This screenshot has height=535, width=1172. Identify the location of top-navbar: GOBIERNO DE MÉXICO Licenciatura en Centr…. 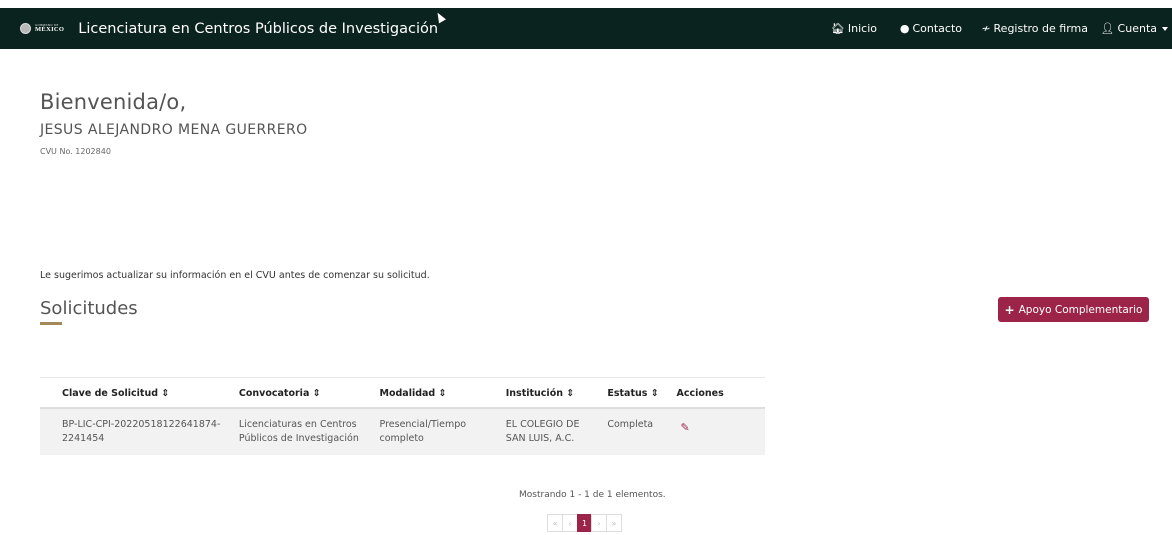
(586, 28).